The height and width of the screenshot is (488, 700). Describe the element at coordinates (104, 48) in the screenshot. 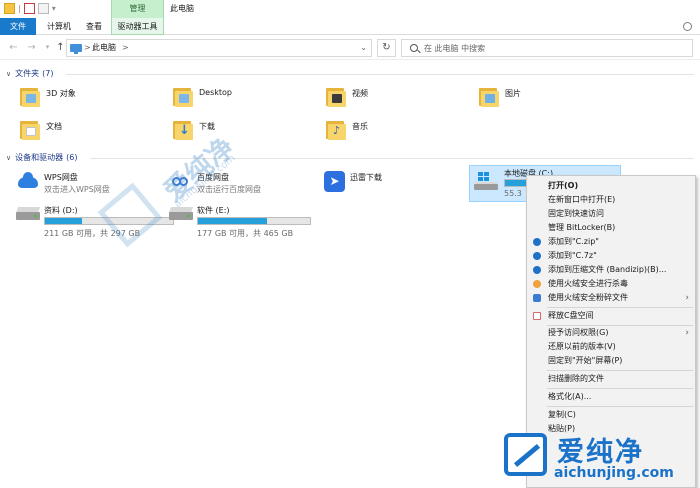

I see `breadcrumb-this-pc: 此电脑` at that location.